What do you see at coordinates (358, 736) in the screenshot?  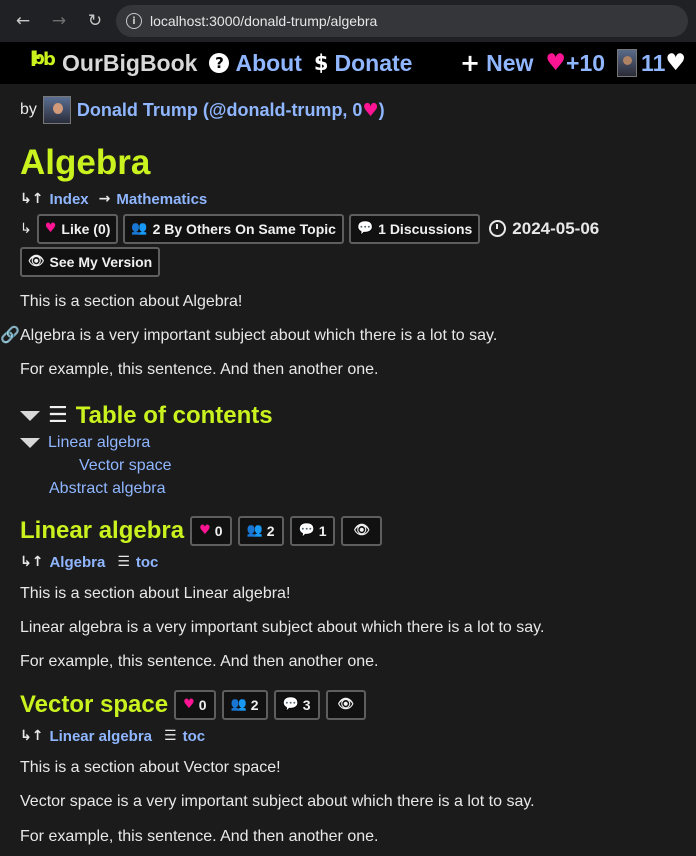 I see `section-breadcrumb: ↳↑ Linear algebra ☰ toc` at bounding box center [358, 736].